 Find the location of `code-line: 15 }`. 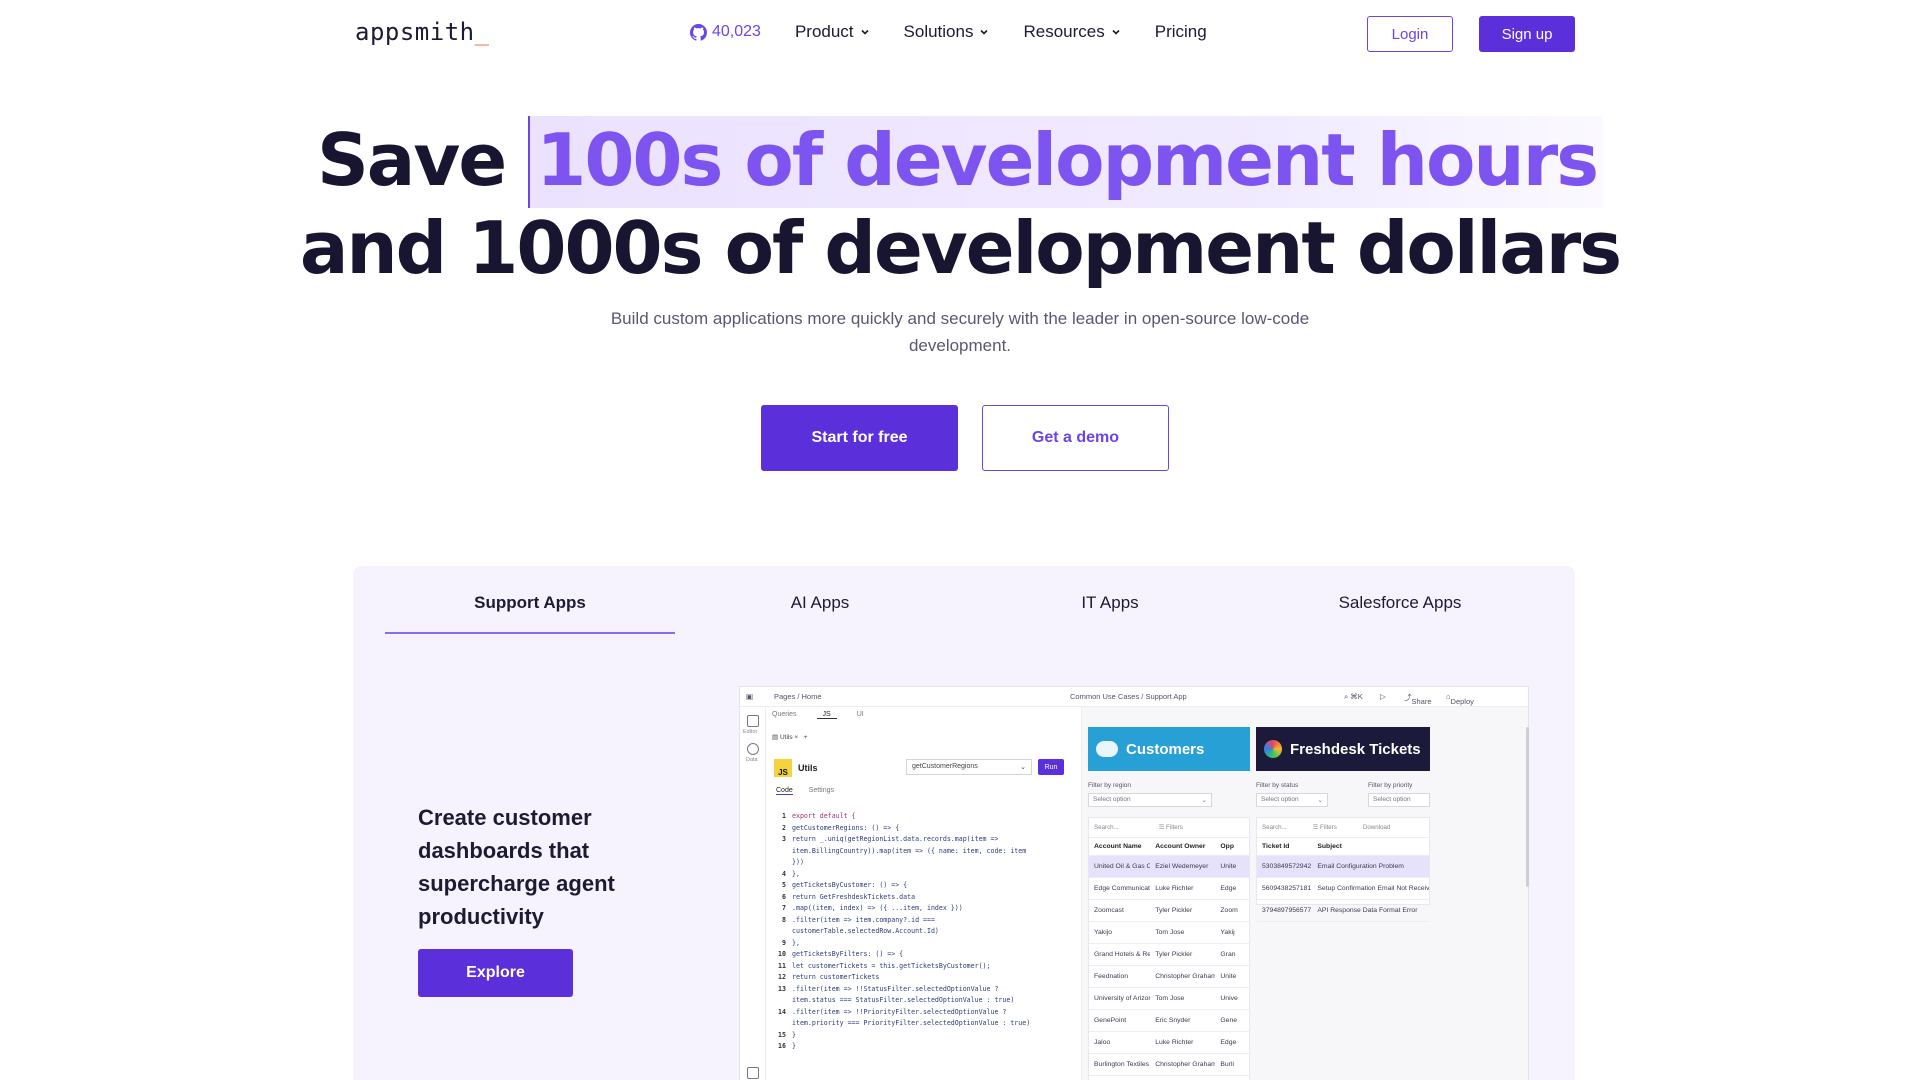

code-line: 15 } is located at coordinates (922, 1036).